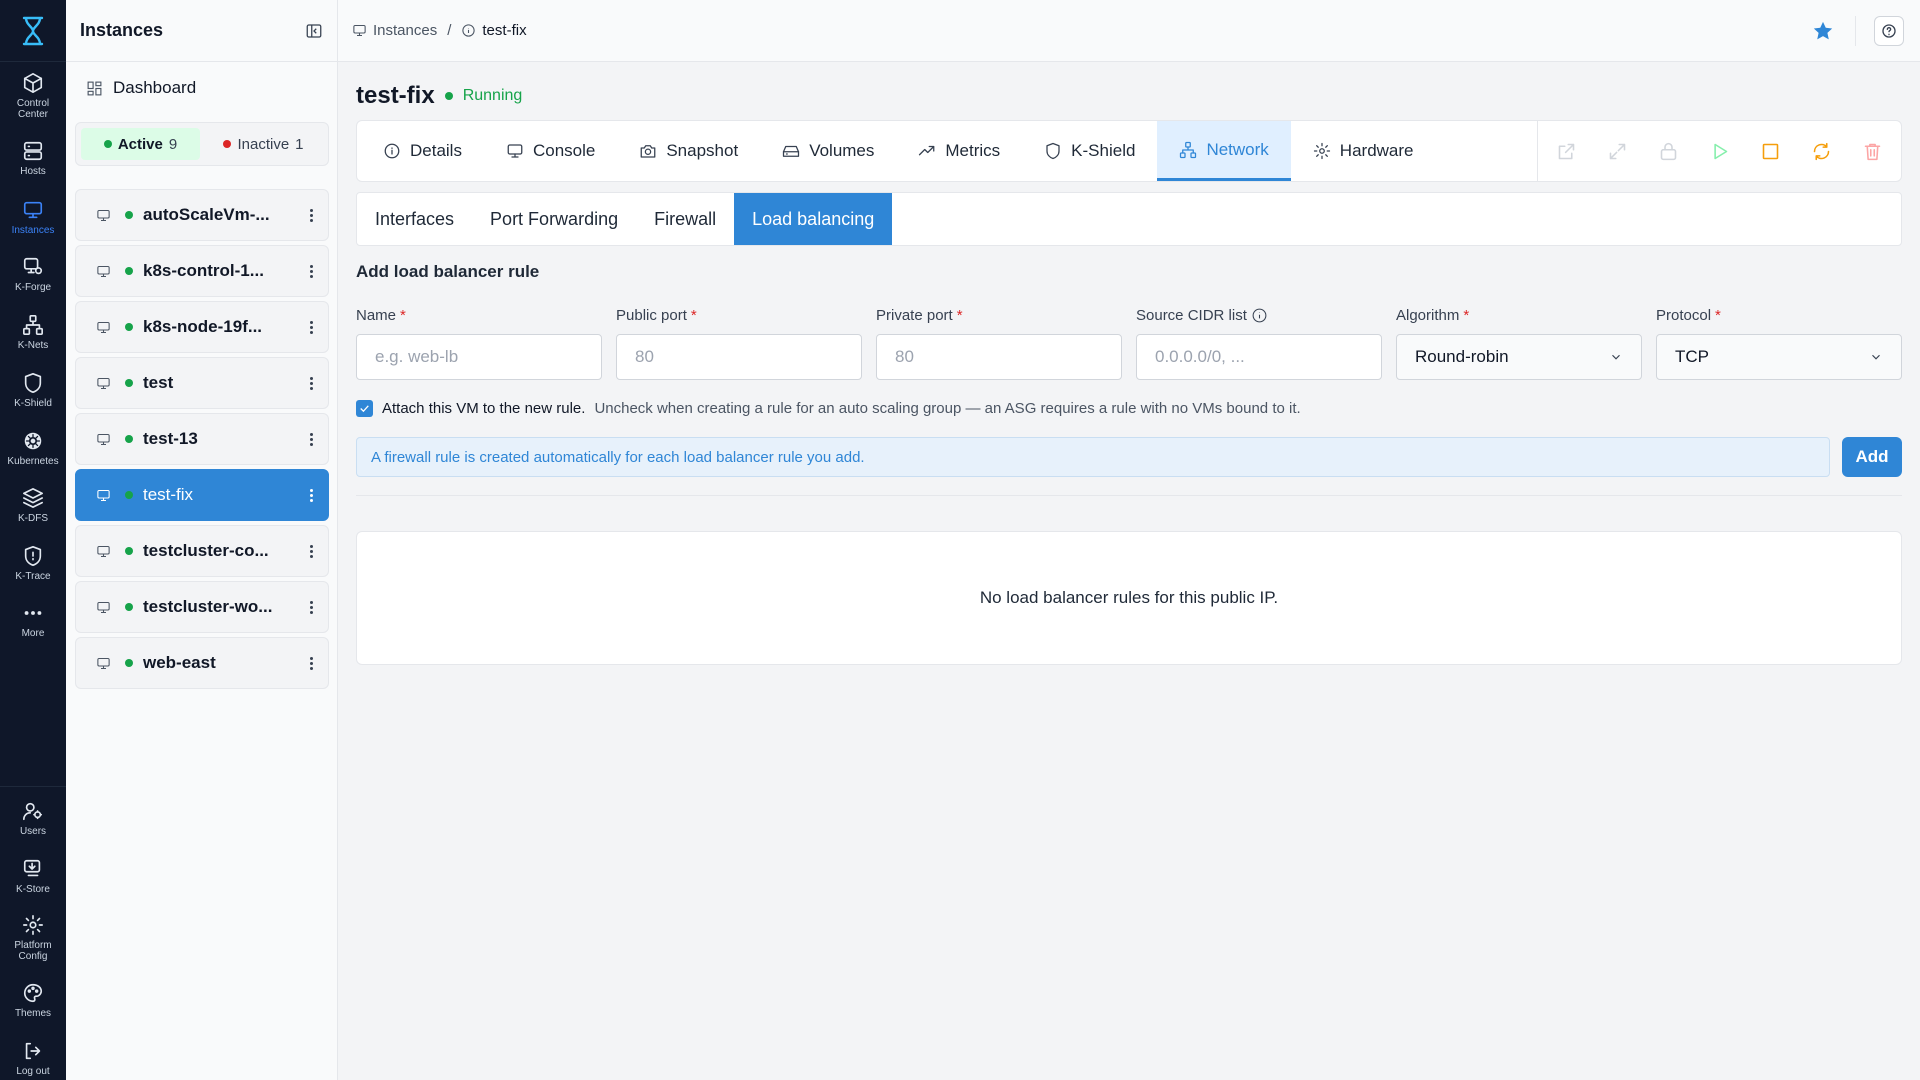 Image resolution: width=1920 pixels, height=1080 pixels. I want to click on tab-network: Network, so click(1224, 151).